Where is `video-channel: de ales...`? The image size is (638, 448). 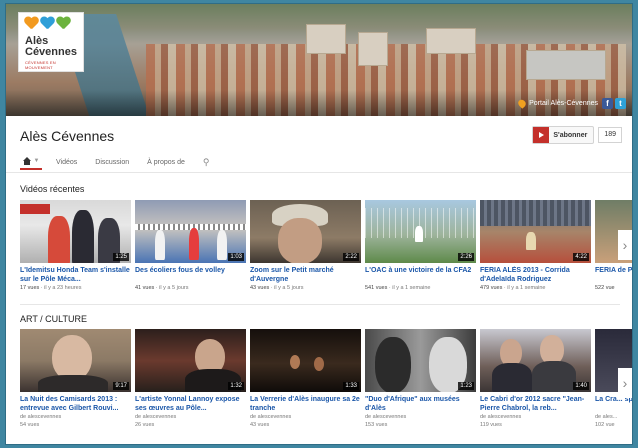 video-channel: de ales... is located at coordinates (606, 417).